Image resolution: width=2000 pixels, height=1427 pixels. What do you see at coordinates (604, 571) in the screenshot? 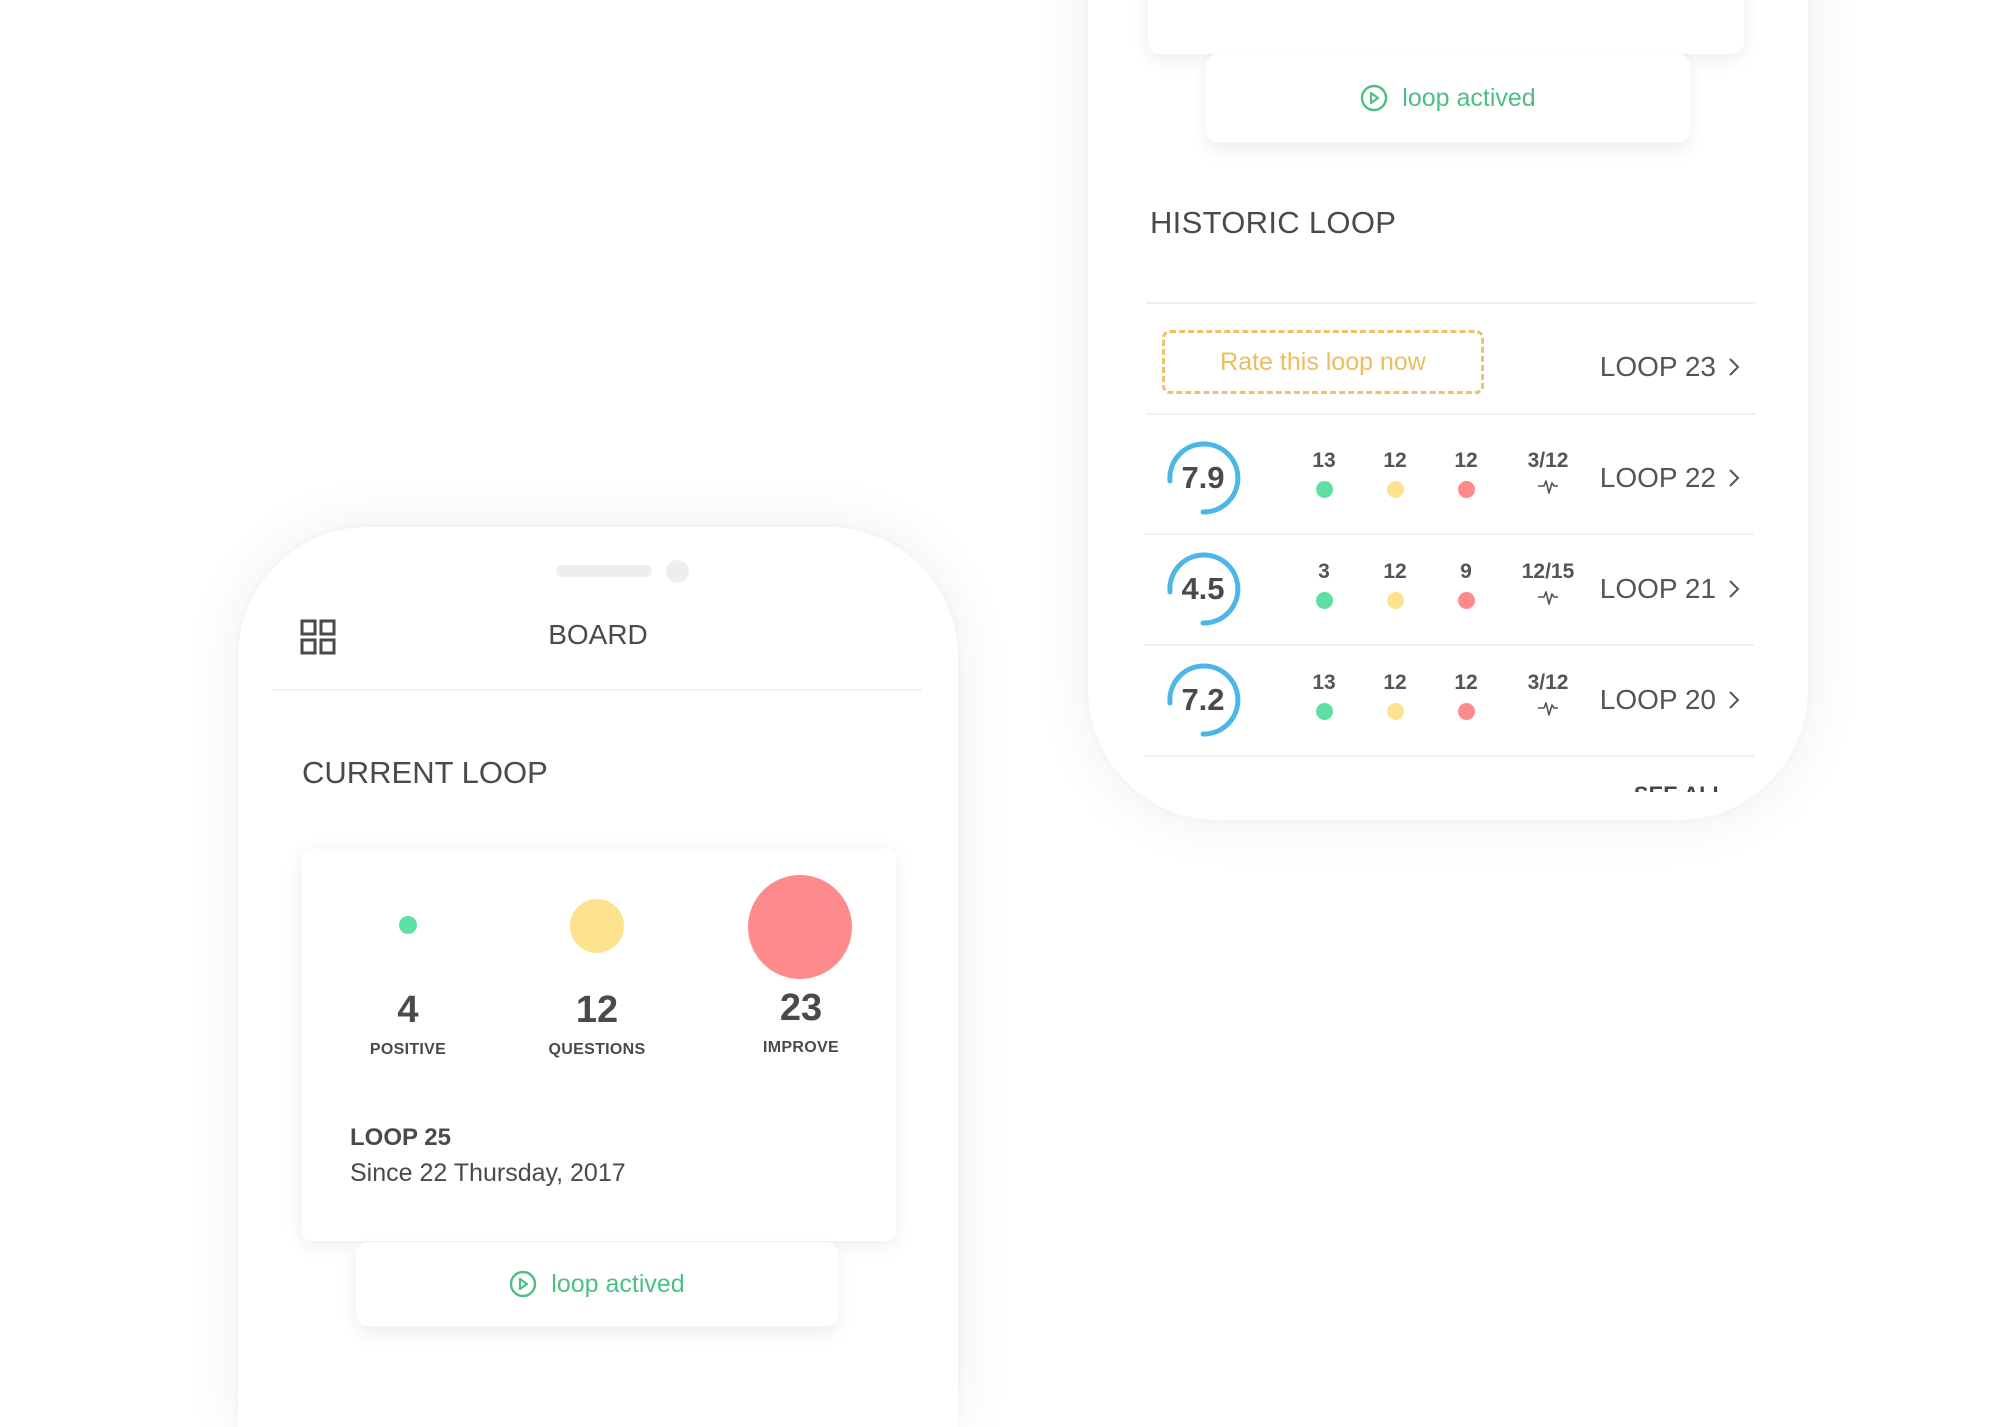
I see `phone-speaker` at bounding box center [604, 571].